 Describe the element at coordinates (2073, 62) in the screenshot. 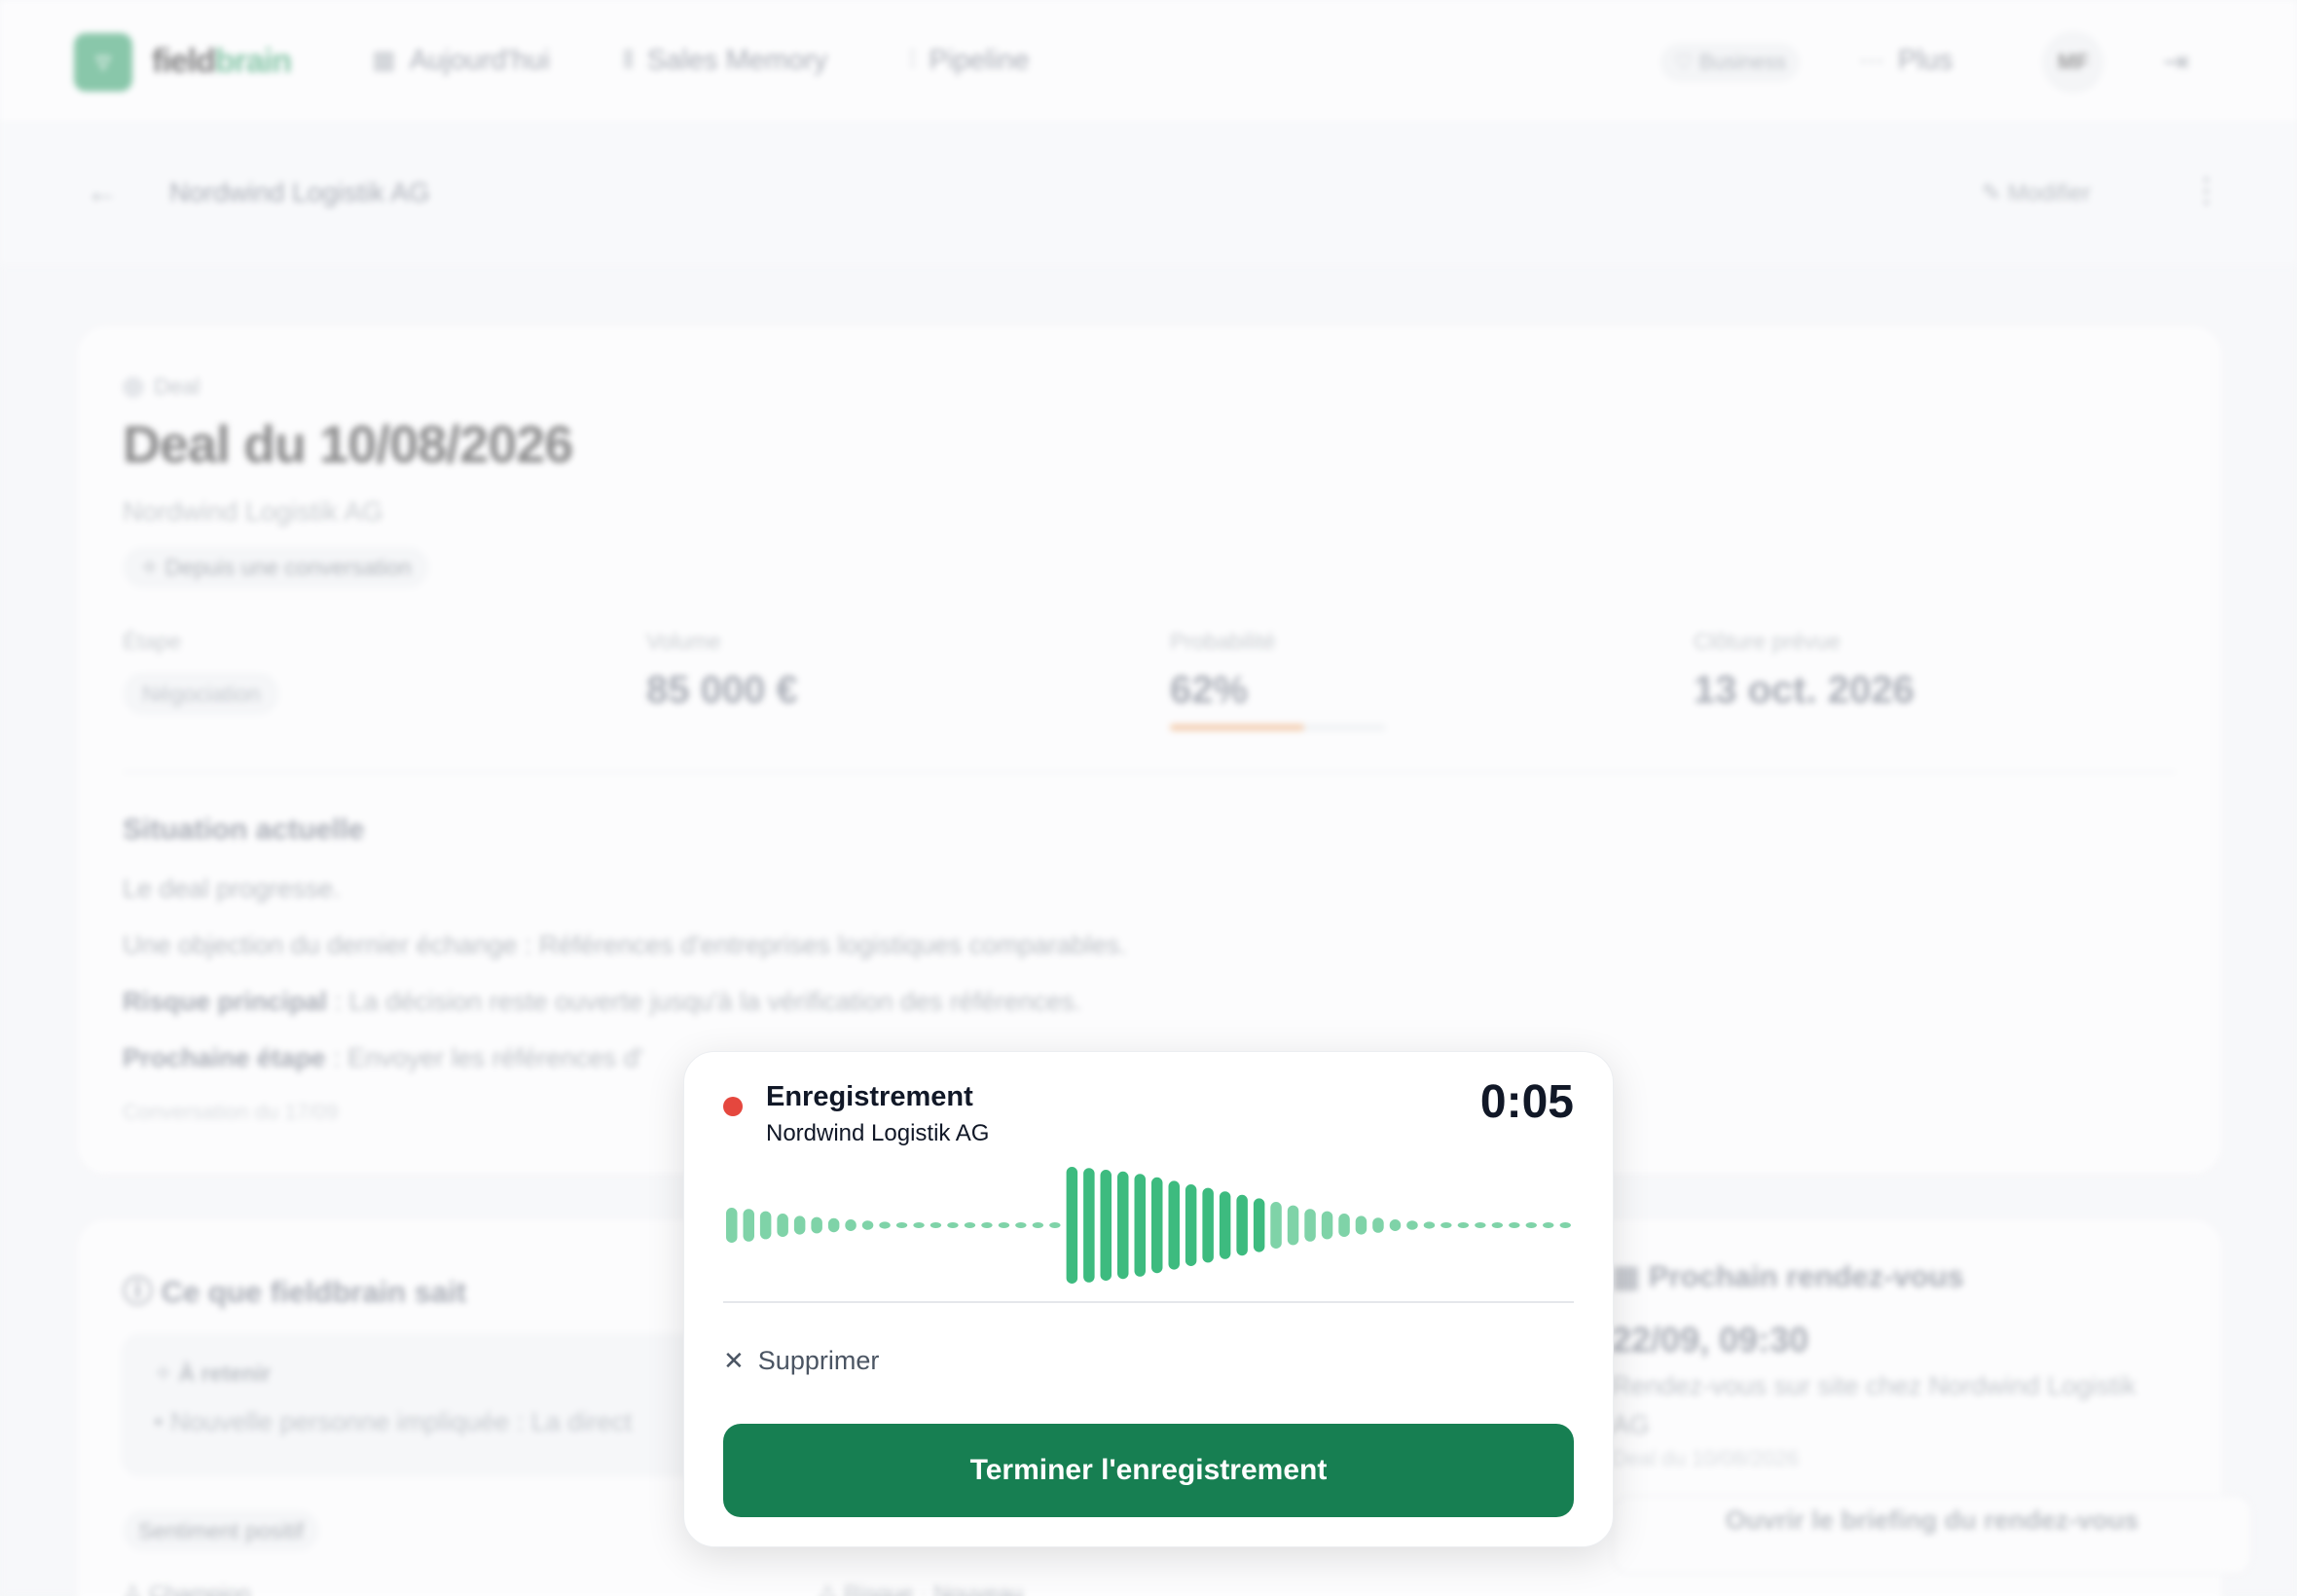

I see `avatar: MF` at that location.